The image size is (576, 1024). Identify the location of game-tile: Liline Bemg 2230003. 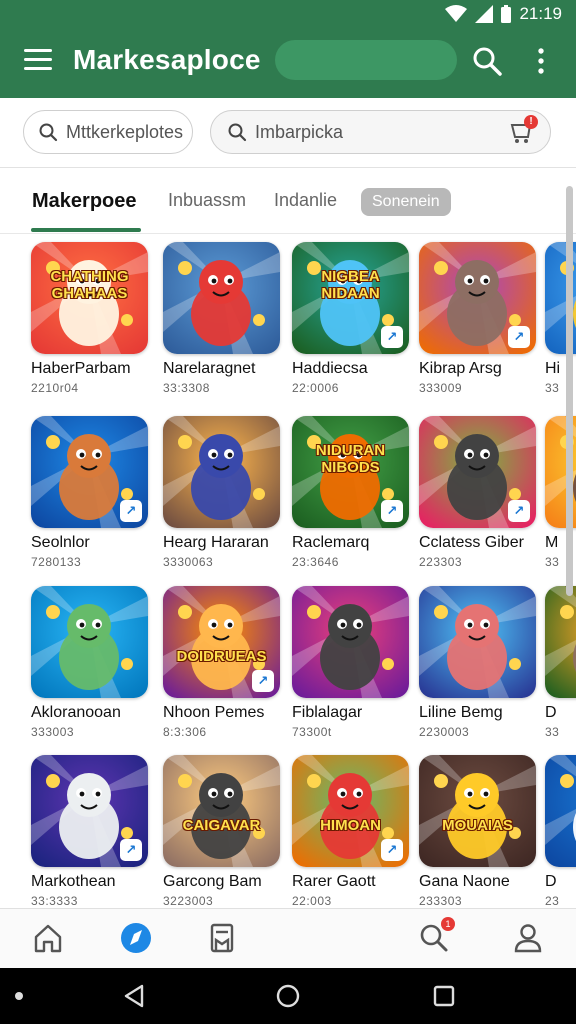
(477, 662).